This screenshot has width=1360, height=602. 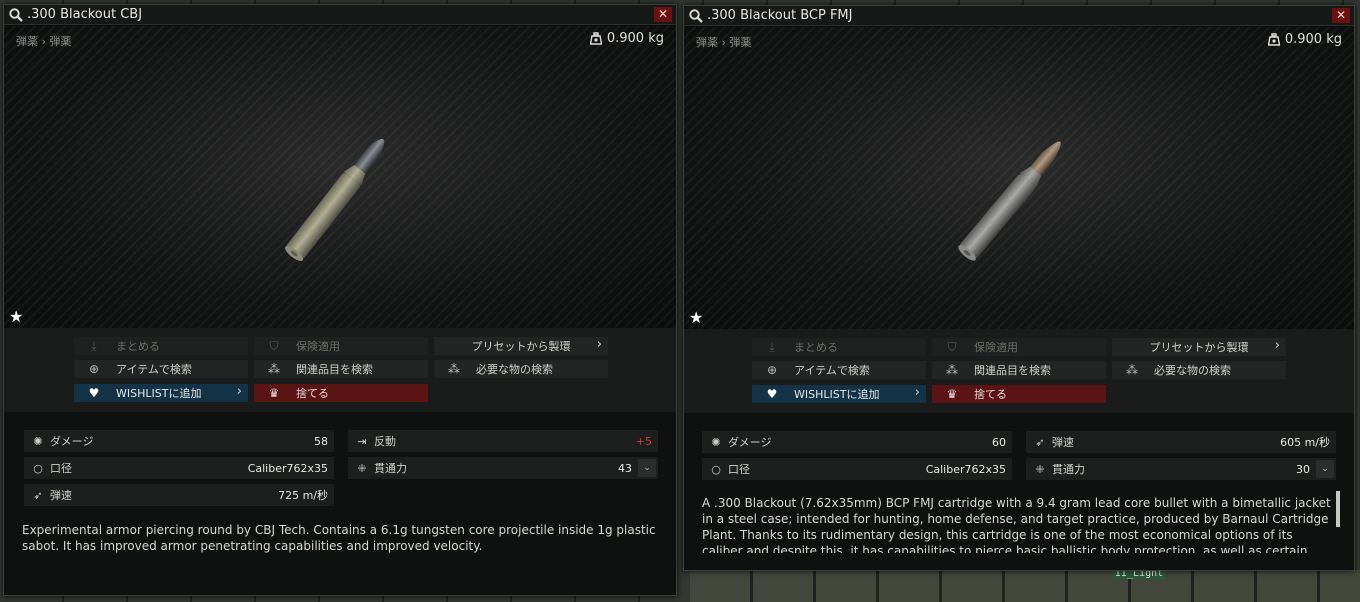 I want to click on stat-velocity: ➶ 弾速 605 m/秒, so click(x=1181, y=442).